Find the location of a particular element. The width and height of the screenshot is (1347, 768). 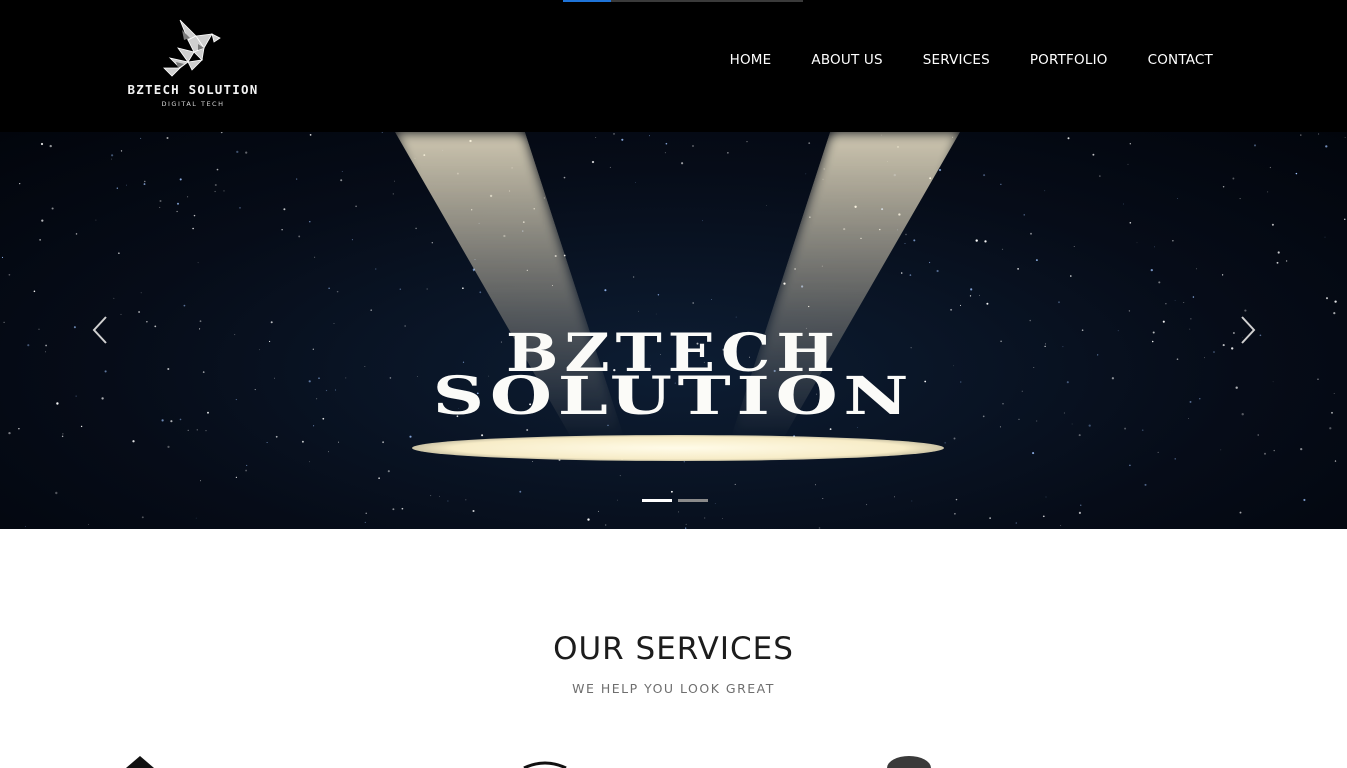

services-subtitle: WE HELP YOU LOOK GREAT is located at coordinates (673, 688).